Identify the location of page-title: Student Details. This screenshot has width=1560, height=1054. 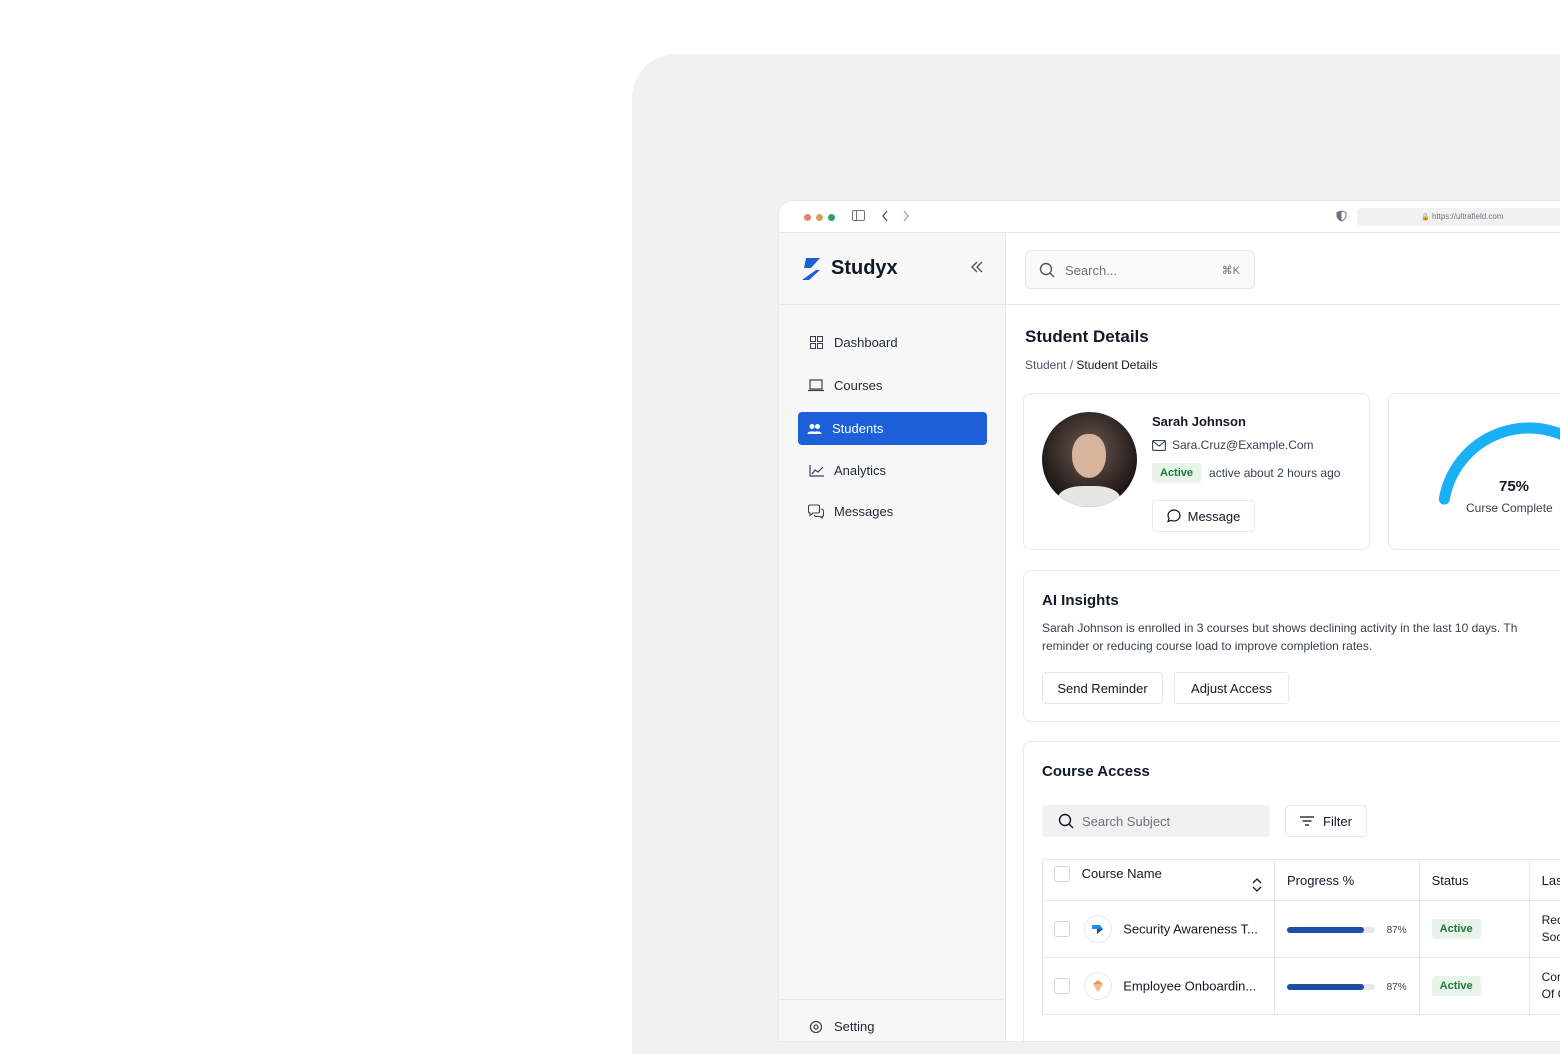
(1087, 337).